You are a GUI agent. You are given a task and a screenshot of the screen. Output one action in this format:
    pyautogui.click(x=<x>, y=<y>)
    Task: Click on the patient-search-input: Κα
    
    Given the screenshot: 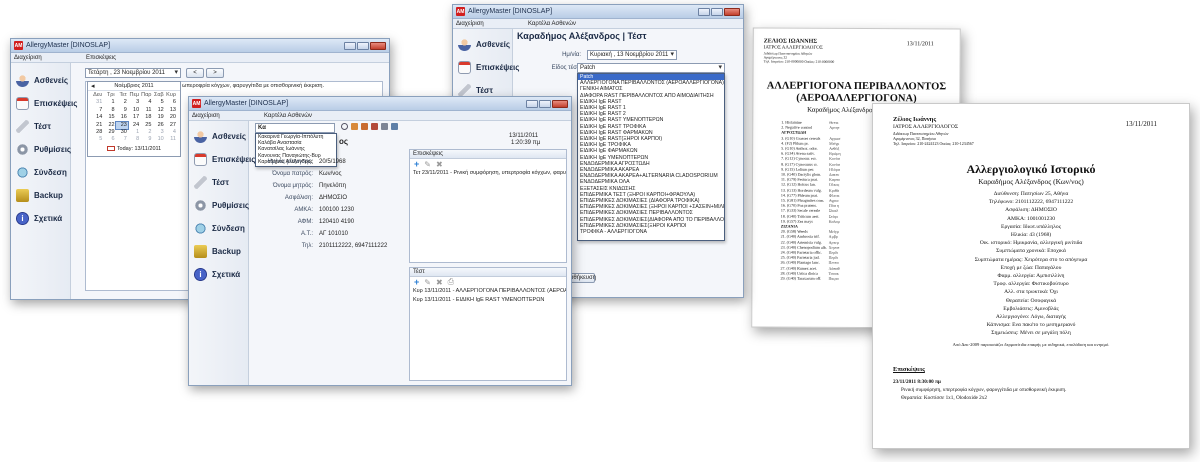 What is the action you would take?
    pyautogui.click(x=295, y=128)
    